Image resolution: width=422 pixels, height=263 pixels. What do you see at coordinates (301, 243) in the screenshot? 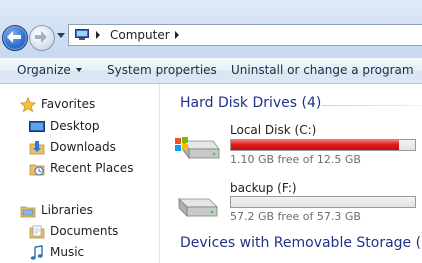
I see `group-header-removable-storage: Devices with Removable Storage (1)` at bounding box center [301, 243].